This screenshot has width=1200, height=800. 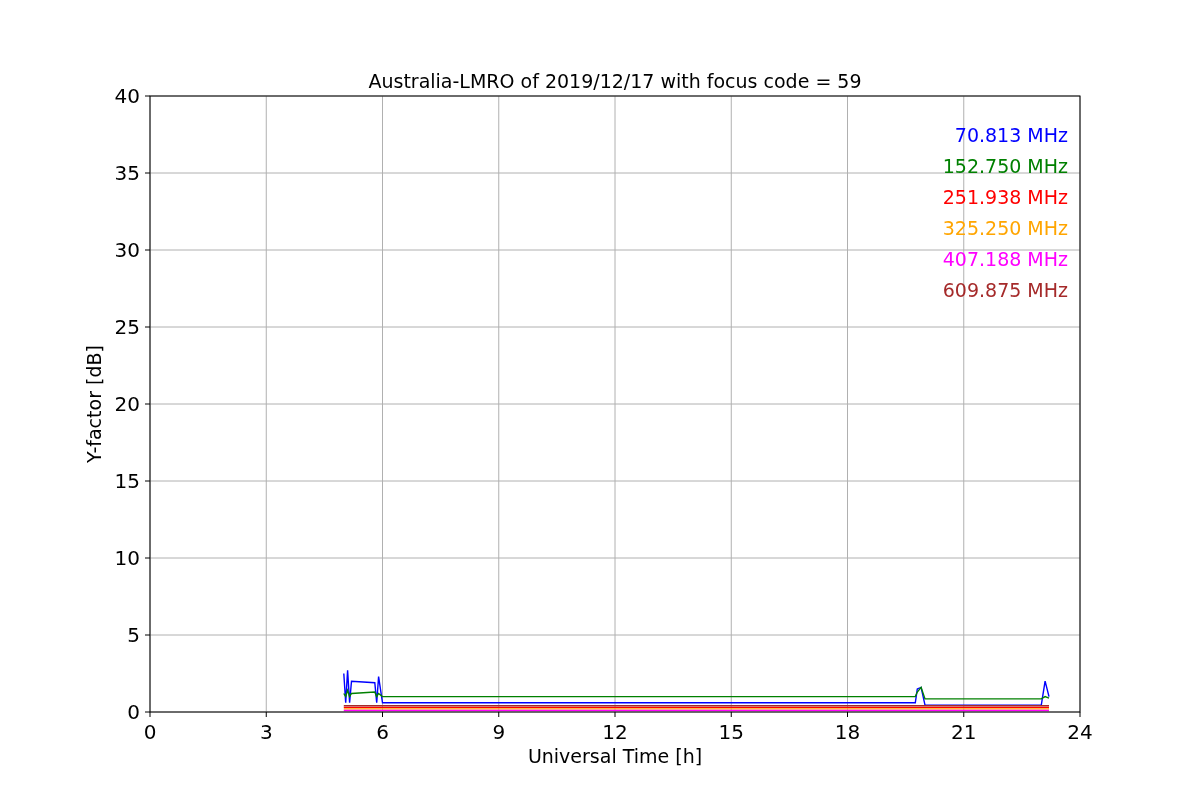 I want to click on y-tick-label: 5, so click(x=133, y=635).